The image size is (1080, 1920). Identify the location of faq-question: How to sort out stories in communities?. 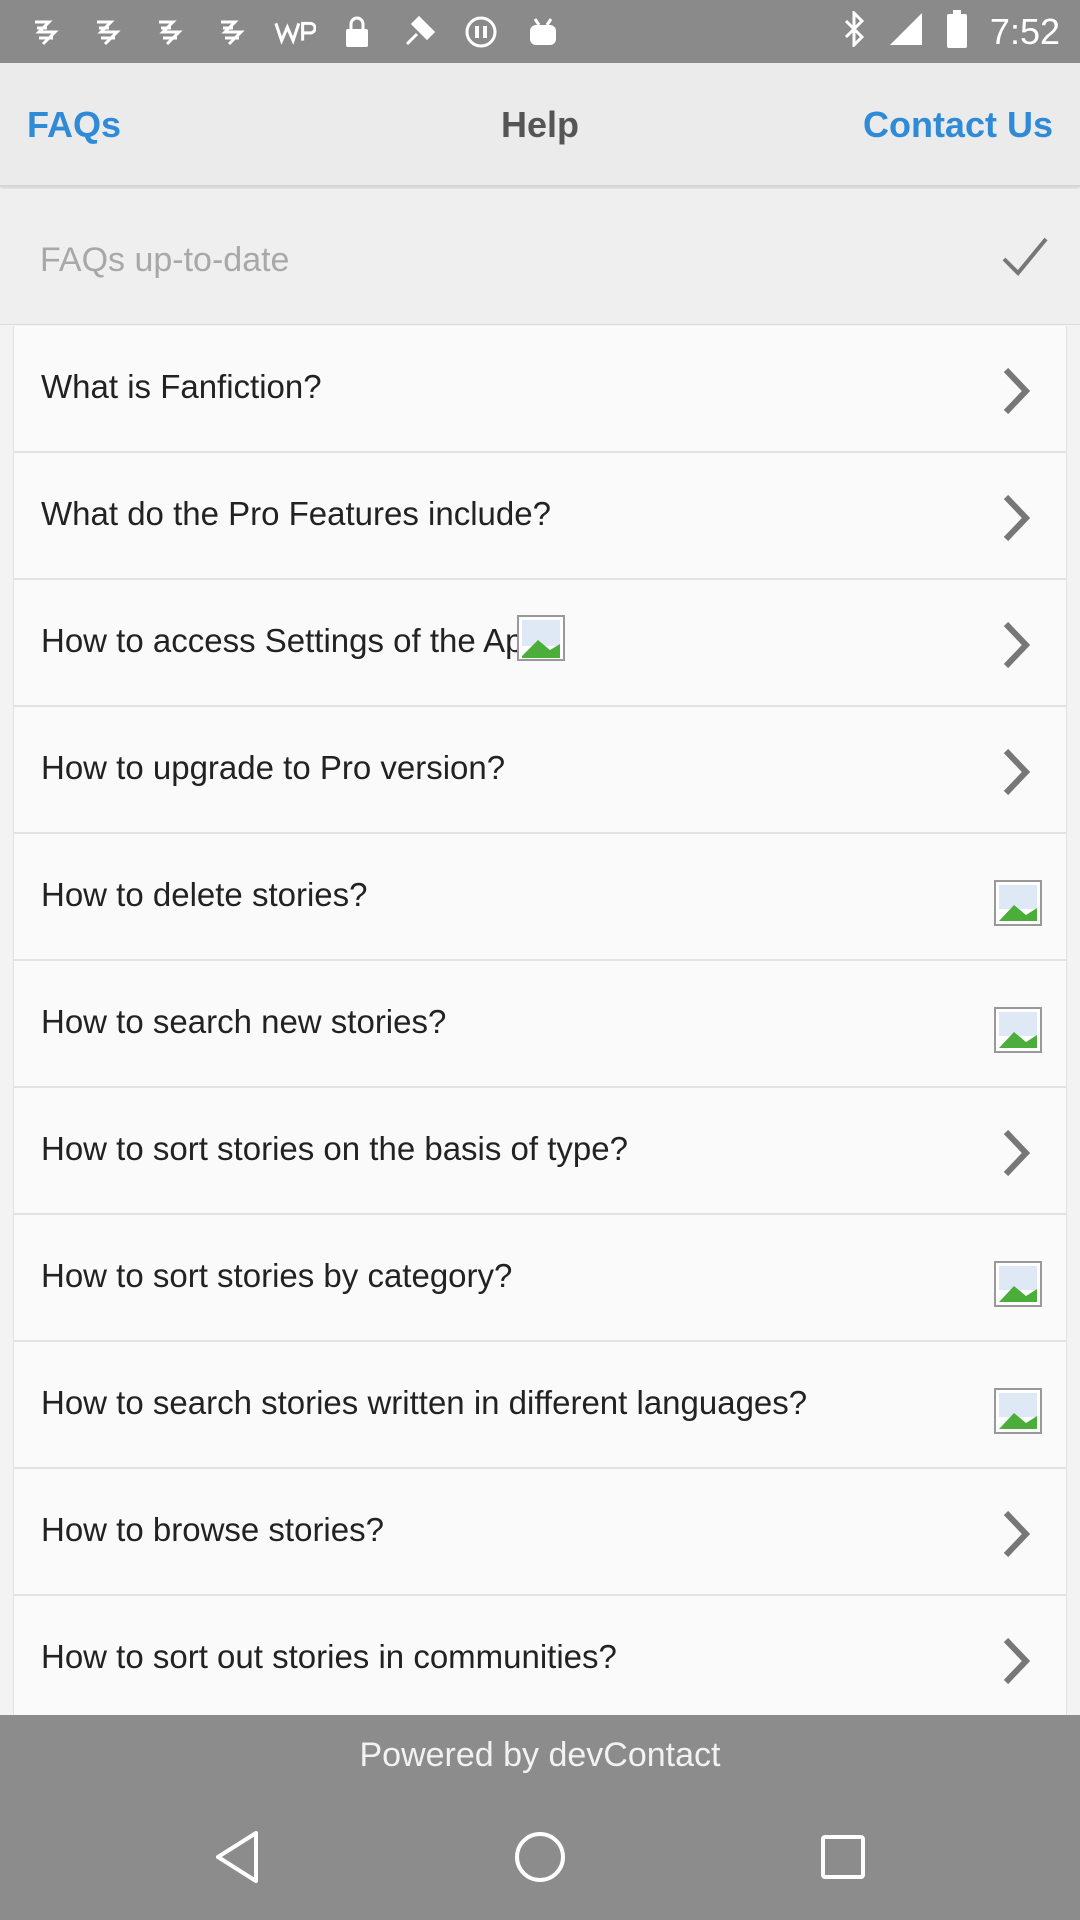
(329, 1656).